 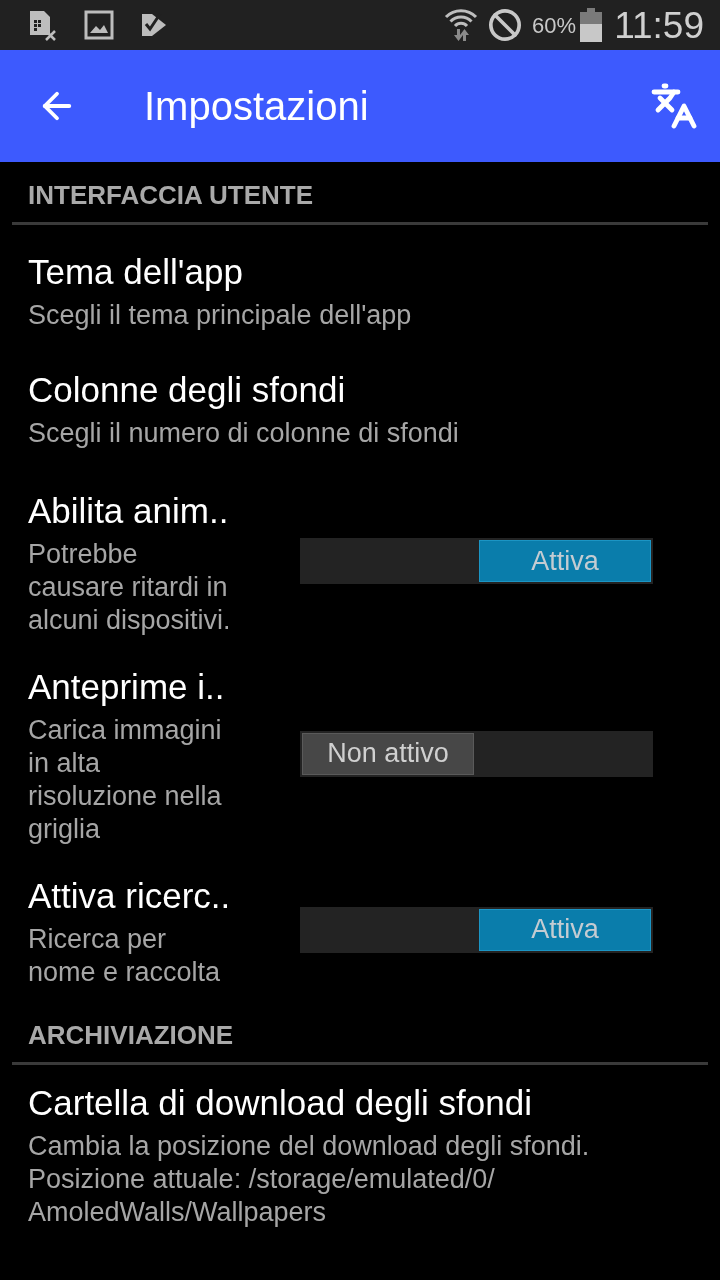 I want to click on image-icon, so click(x=99, y=25).